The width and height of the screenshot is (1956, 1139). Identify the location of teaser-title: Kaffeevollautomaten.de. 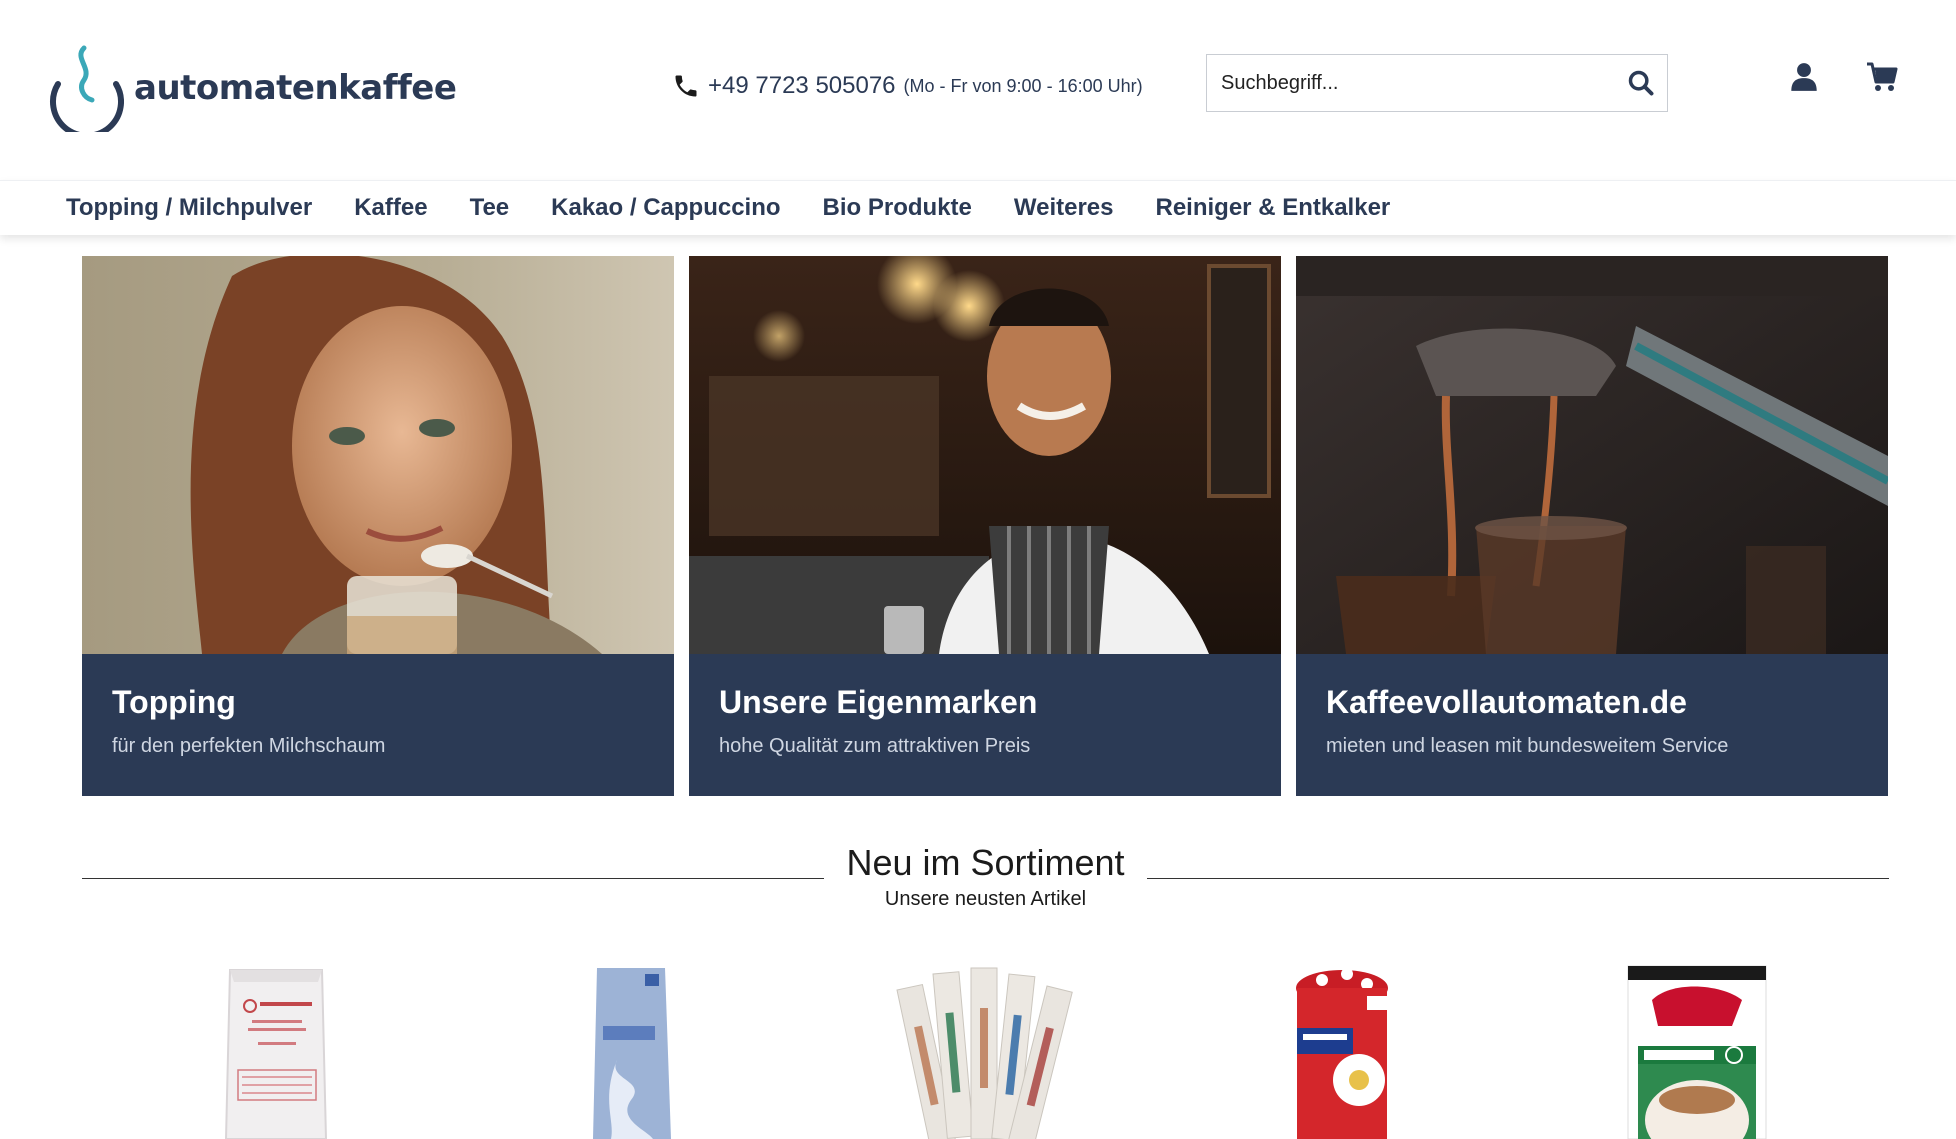
(1506, 702).